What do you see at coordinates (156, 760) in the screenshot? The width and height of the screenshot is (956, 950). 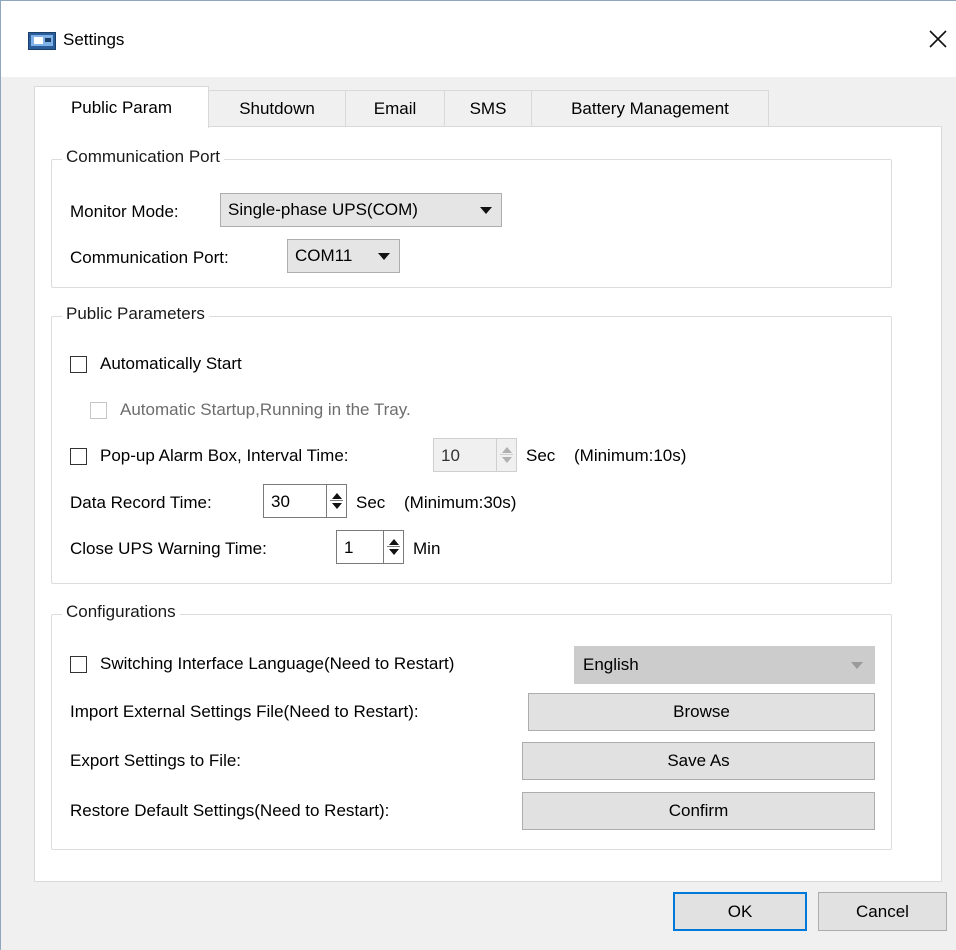 I see `export-settings-label: Export Settings to File:` at bounding box center [156, 760].